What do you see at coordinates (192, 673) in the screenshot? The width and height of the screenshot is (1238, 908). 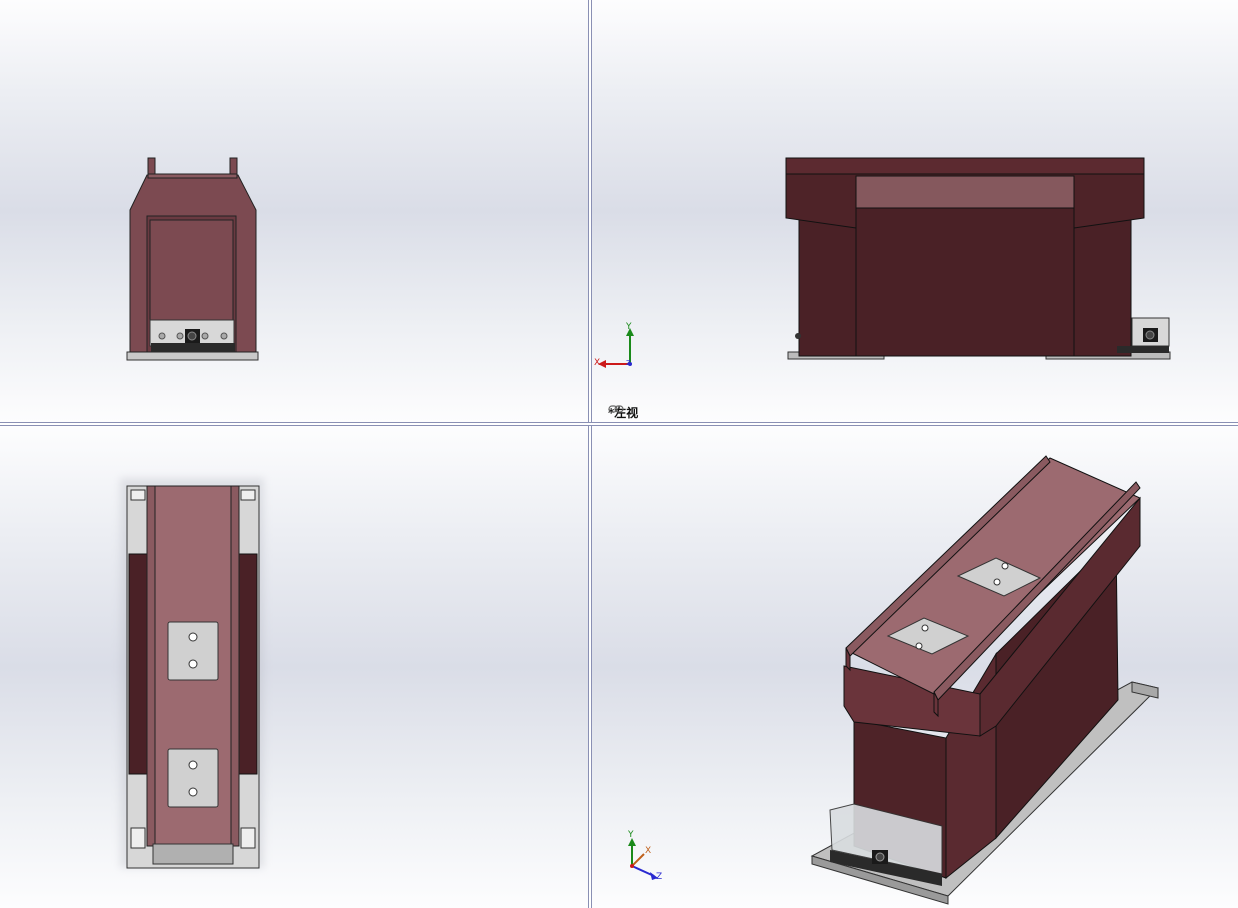 I see `top-view-model` at bounding box center [192, 673].